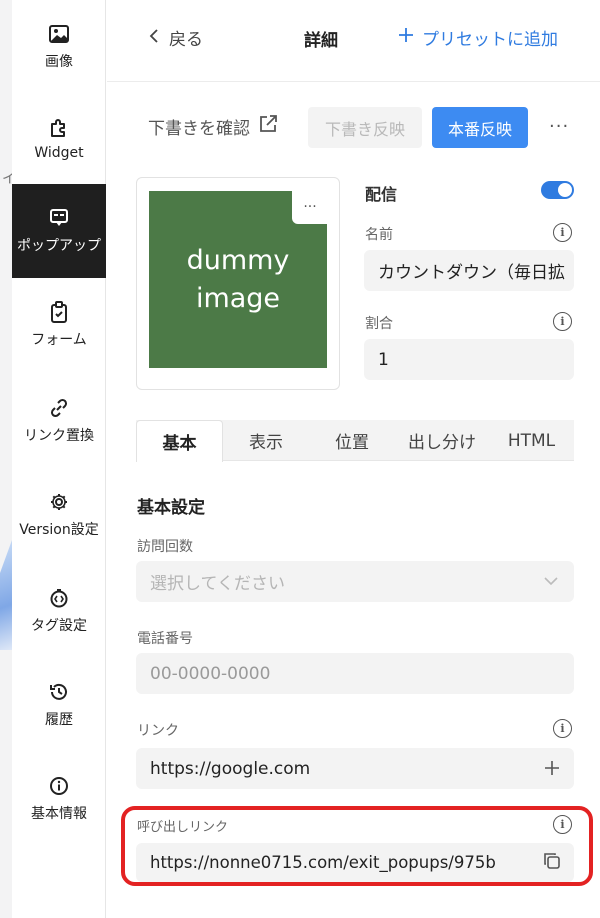 This screenshot has height=918, width=600. I want to click on name-field: カウントダウン（毎日拡, so click(469, 270).